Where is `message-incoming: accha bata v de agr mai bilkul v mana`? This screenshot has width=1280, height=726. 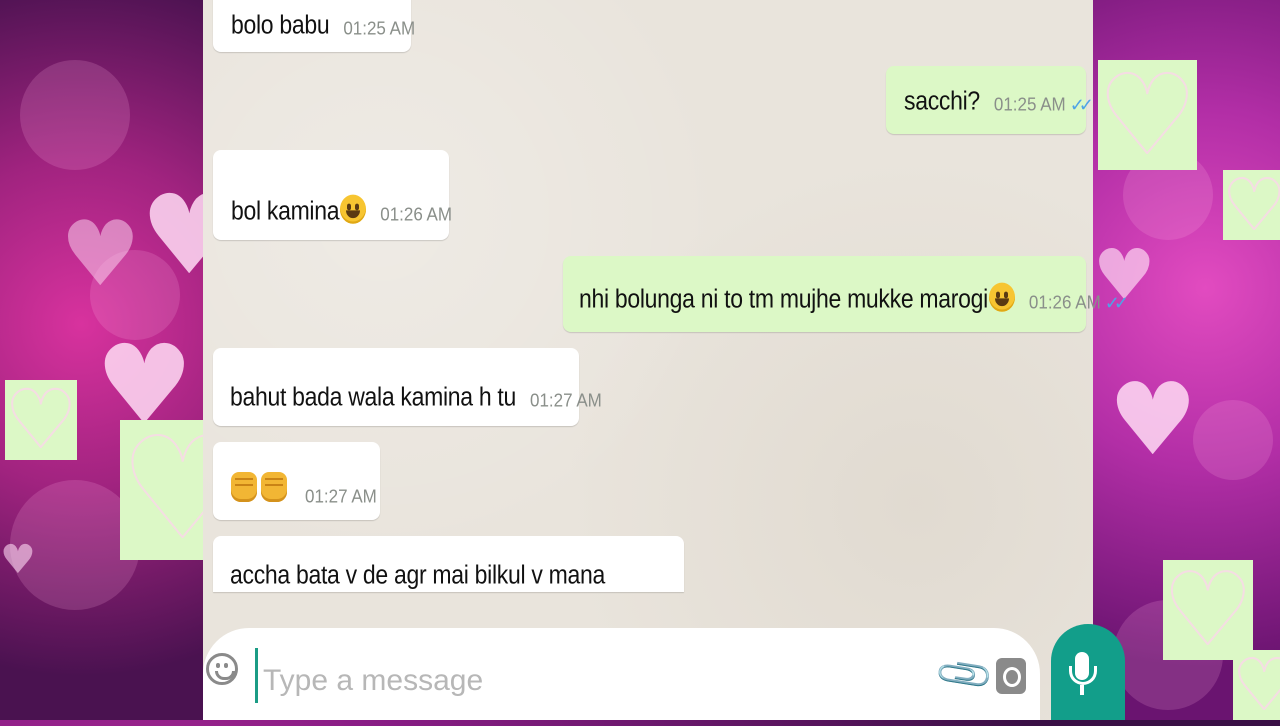
message-incoming: accha bata v de agr mai bilkul v mana is located at coordinates (448, 564).